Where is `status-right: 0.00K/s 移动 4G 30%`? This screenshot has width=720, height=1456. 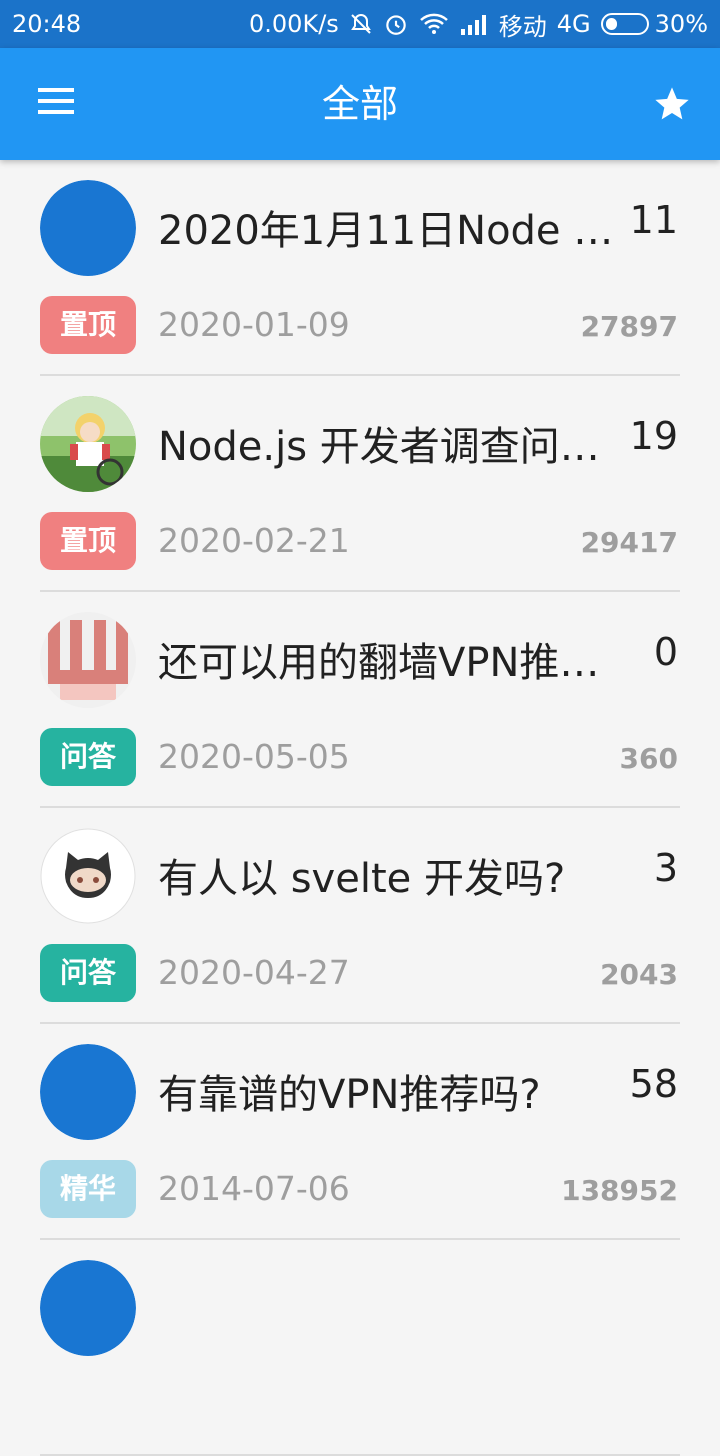 status-right: 0.00K/s 移动 4G 30% is located at coordinates (478, 24).